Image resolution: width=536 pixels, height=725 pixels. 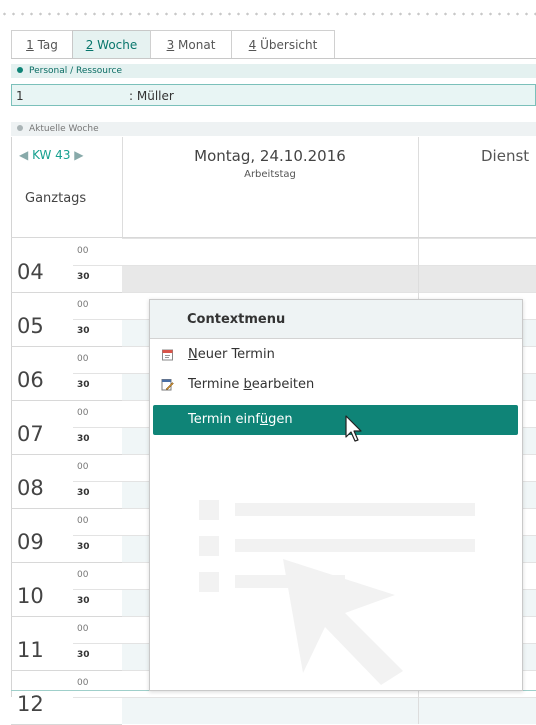 I want to click on allday-label: Ganztags, so click(x=56, y=198).